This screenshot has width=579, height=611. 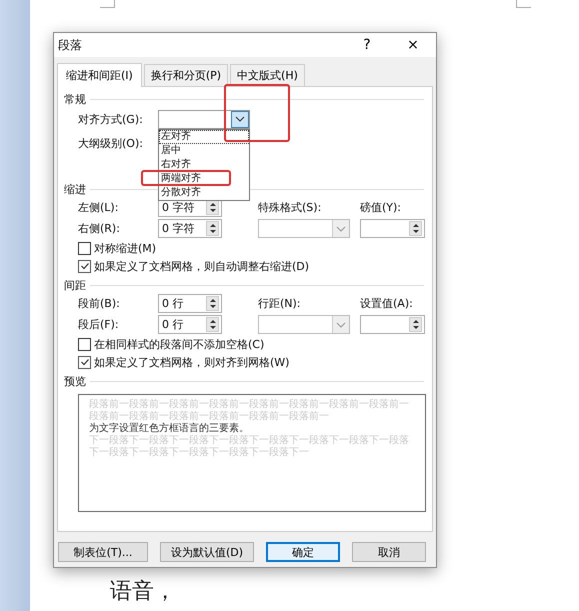 What do you see at coordinates (267, 75) in the screenshot?
I see `tab: 中文版式(H)` at bounding box center [267, 75].